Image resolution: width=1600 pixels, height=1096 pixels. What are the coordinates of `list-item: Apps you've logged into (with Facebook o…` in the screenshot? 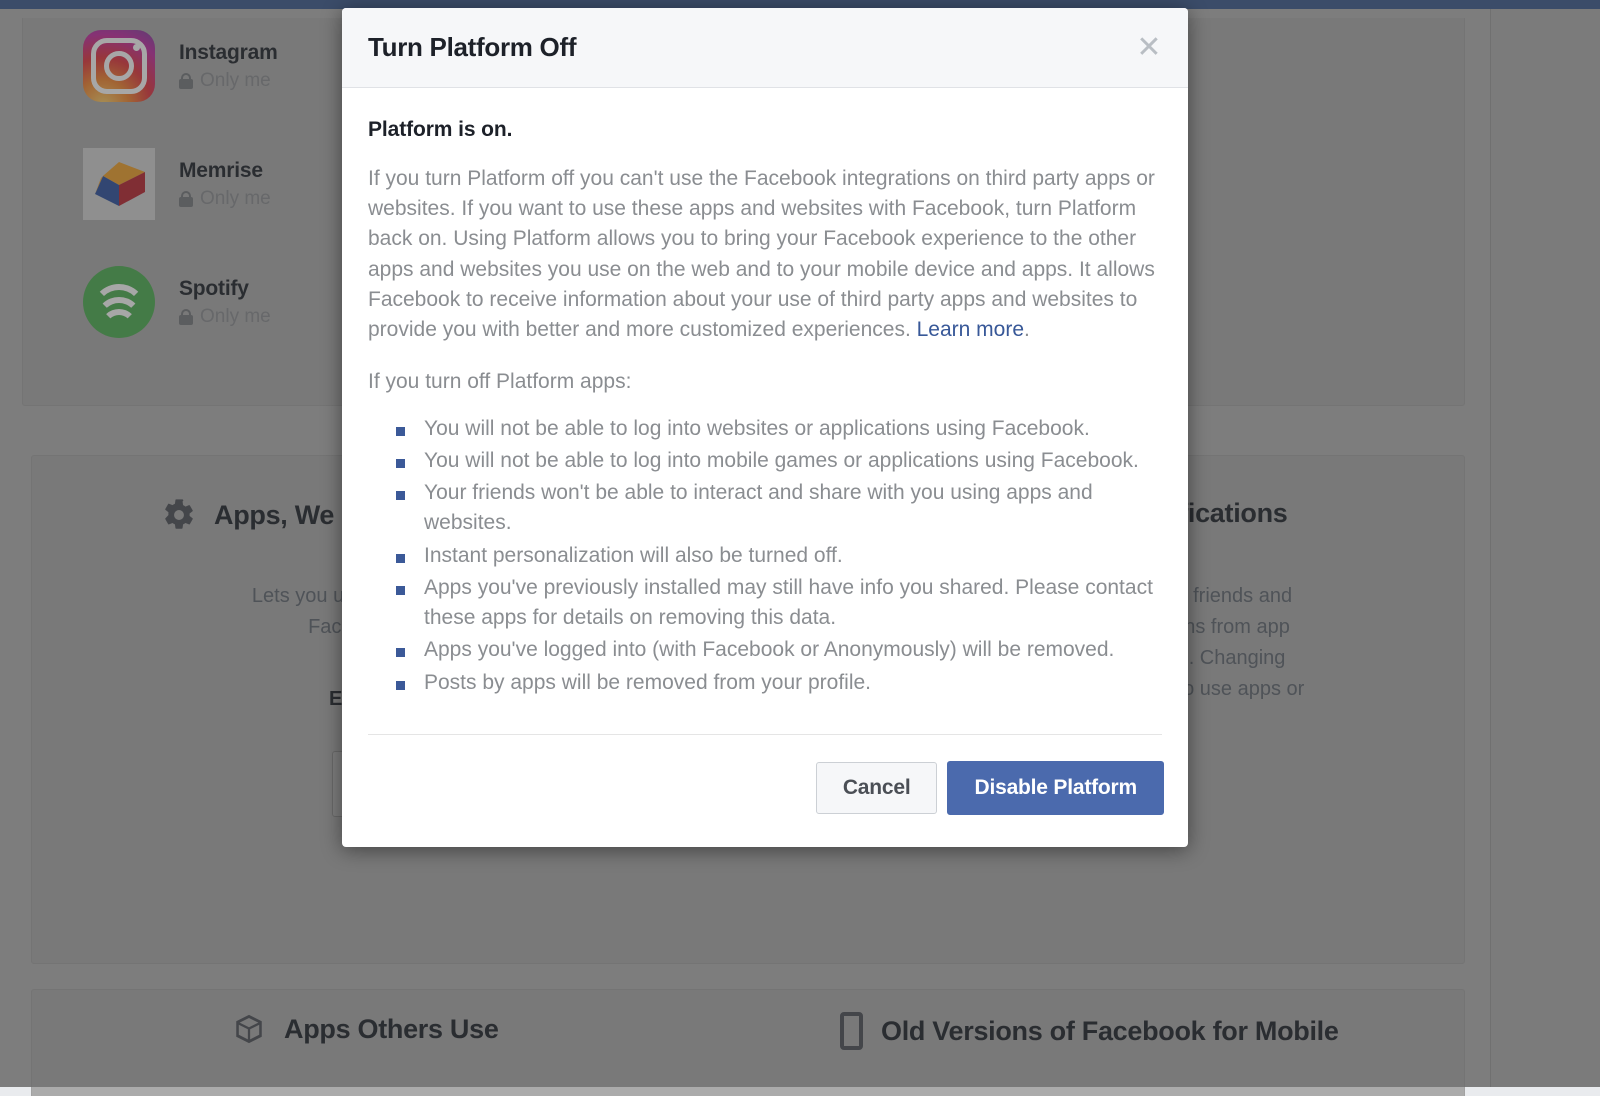 It's located at (774, 650).